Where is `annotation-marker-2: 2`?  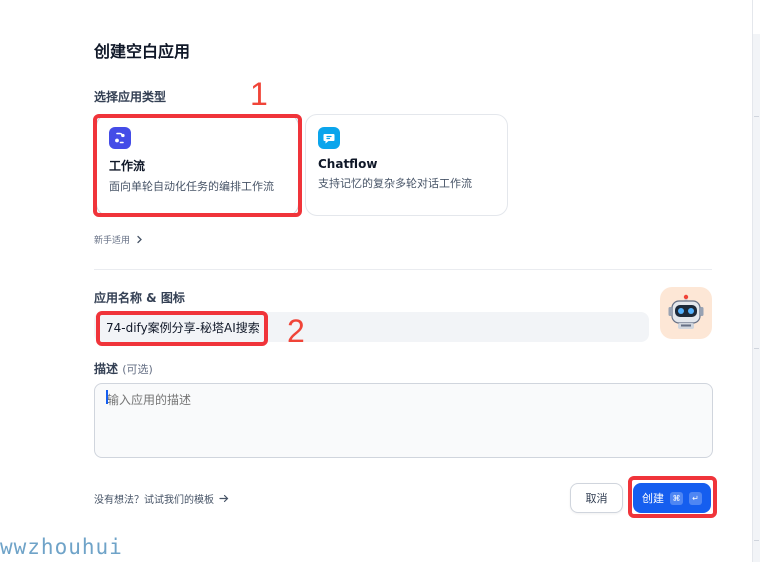
annotation-marker-2: 2 is located at coordinates (296, 331).